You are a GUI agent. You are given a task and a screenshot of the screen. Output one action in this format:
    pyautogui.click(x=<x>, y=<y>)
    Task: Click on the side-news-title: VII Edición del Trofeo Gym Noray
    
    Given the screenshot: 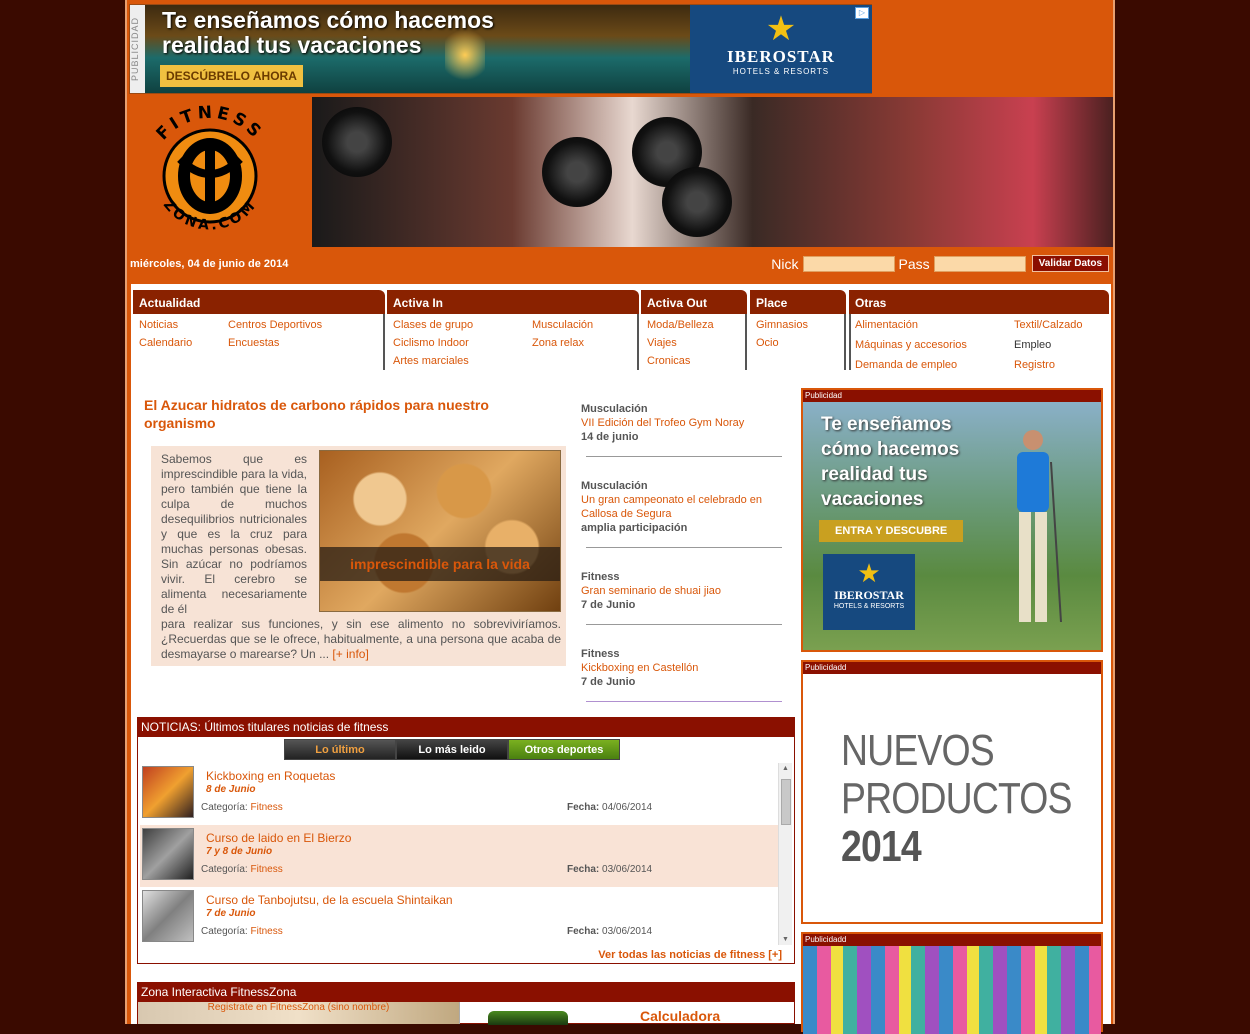 What is the action you would take?
    pyautogui.click(x=683, y=423)
    